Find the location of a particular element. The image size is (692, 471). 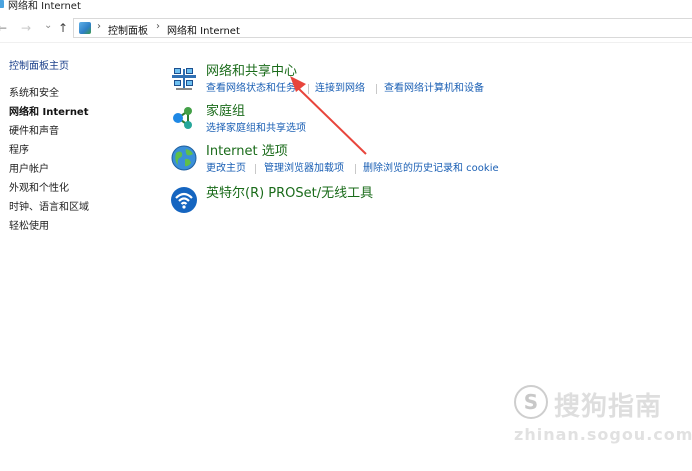

sogou-watermark: S 搜狗指南 zhinan.sogou.com is located at coordinates (602, 417).